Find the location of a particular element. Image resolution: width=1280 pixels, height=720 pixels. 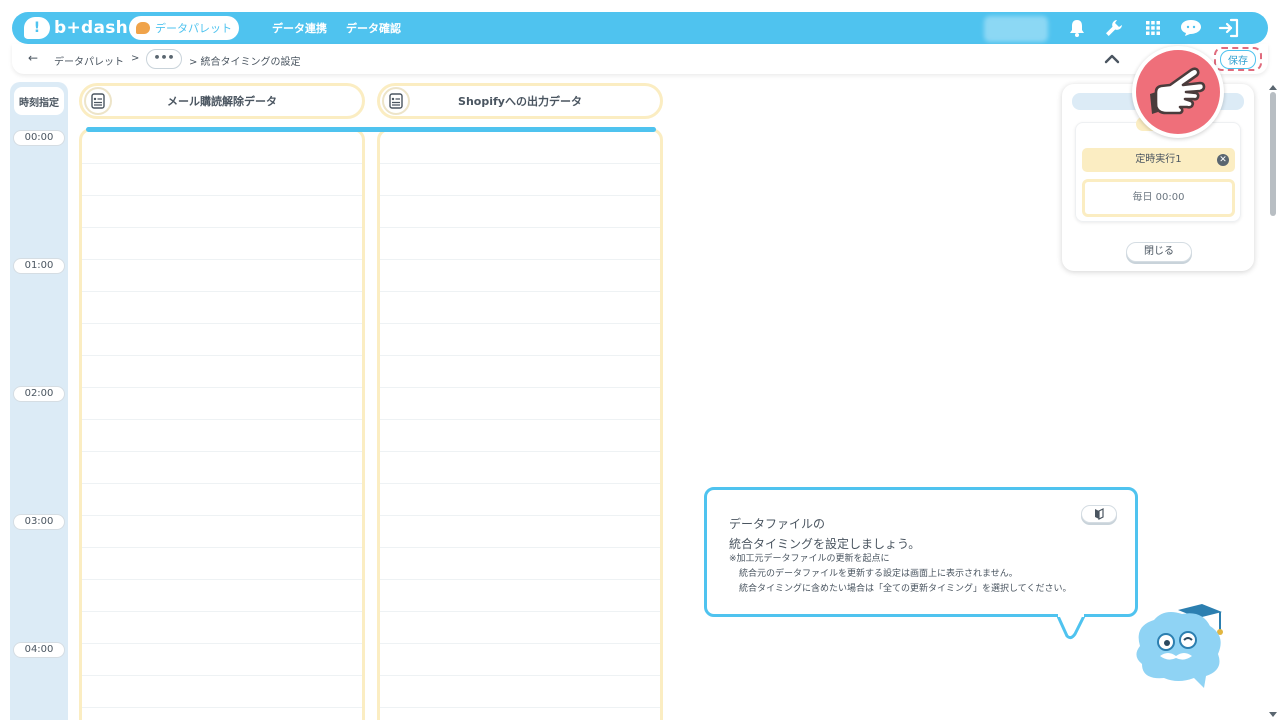

bell-icon is located at coordinates (1077, 28).